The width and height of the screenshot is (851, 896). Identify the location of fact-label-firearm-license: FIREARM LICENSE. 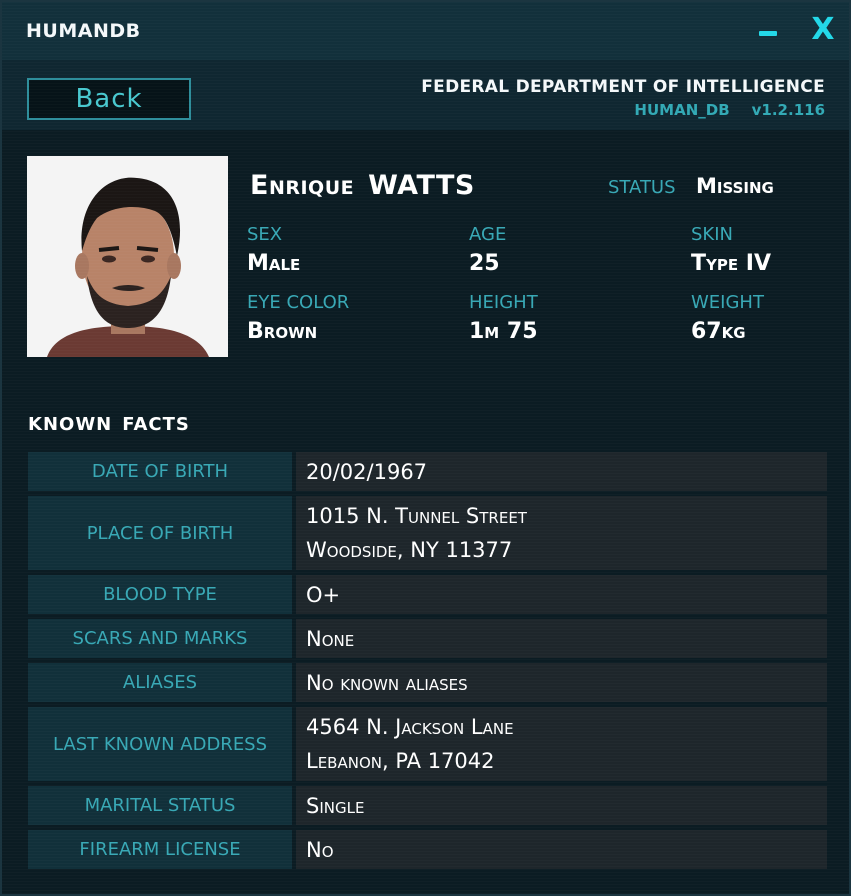
(160, 849).